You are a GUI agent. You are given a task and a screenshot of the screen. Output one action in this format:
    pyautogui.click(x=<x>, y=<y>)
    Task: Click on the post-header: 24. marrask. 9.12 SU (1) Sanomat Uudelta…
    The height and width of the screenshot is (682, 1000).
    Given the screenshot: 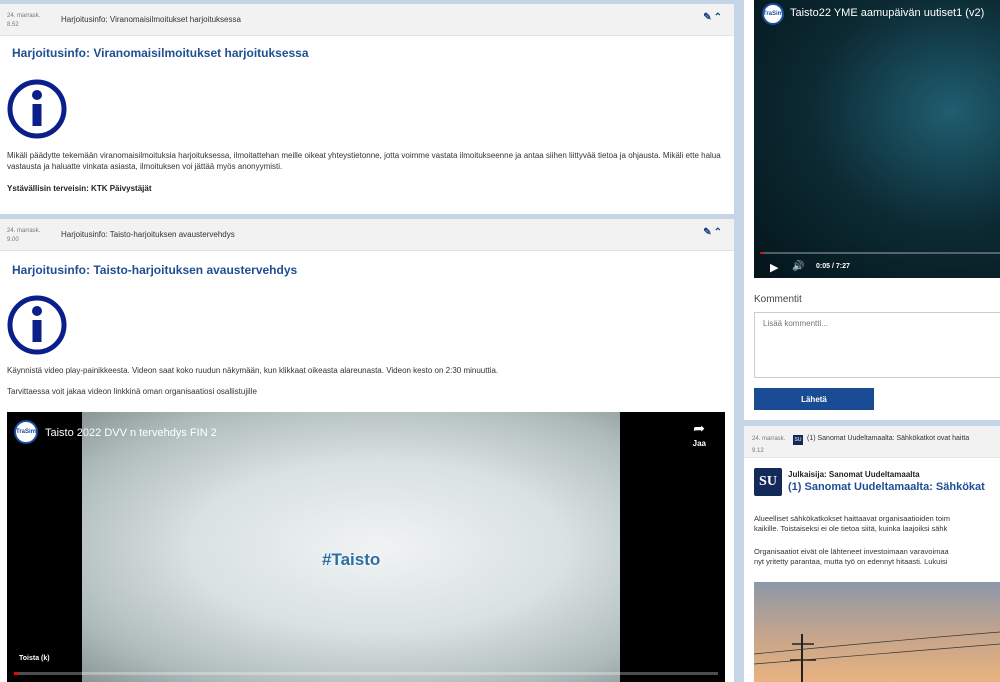 What is the action you would take?
    pyautogui.click(x=872, y=442)
    